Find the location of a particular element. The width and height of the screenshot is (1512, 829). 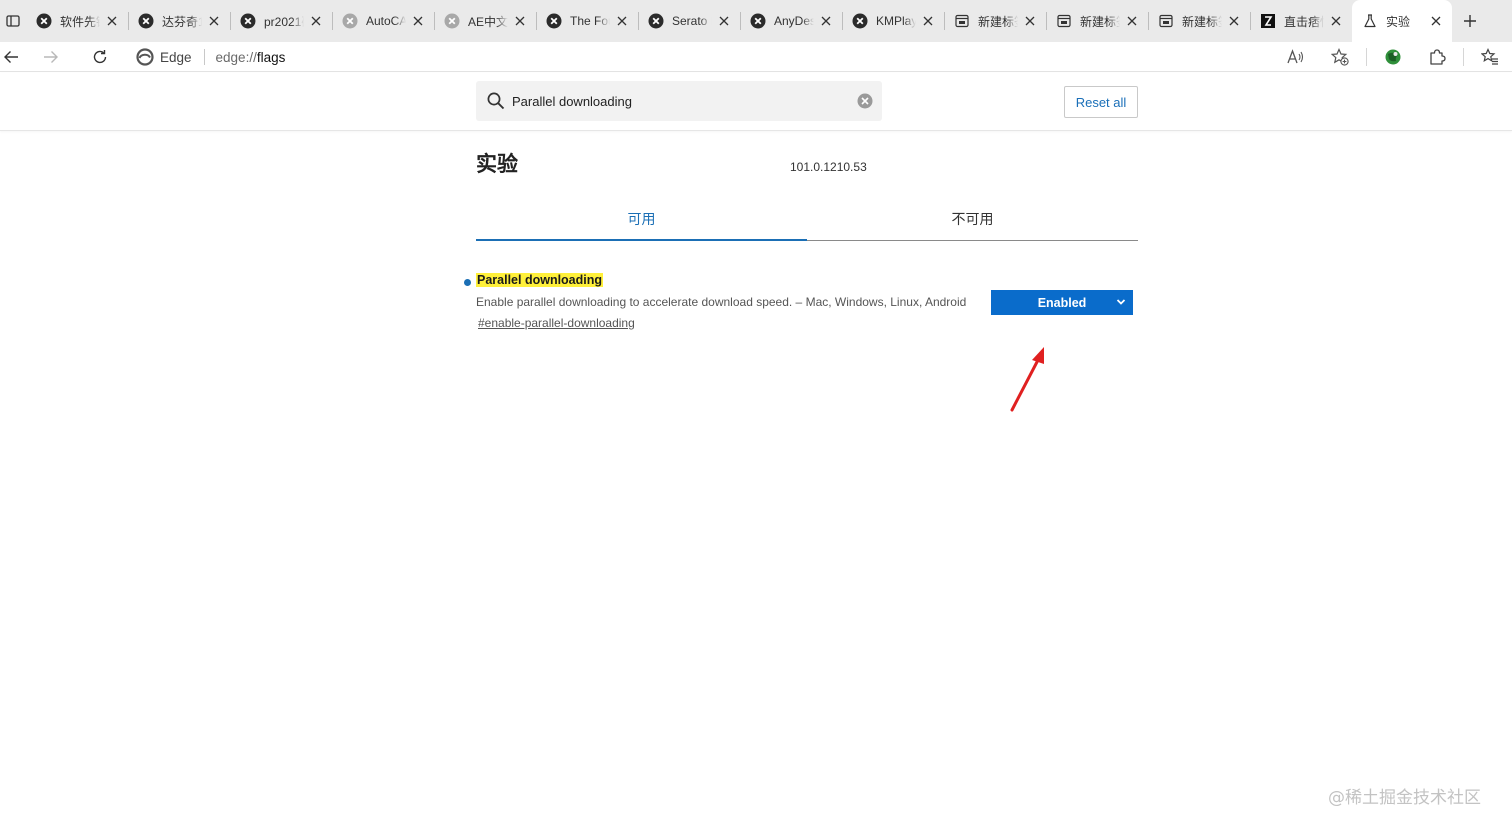

flags-search-box is located at coordinates (679, 101).